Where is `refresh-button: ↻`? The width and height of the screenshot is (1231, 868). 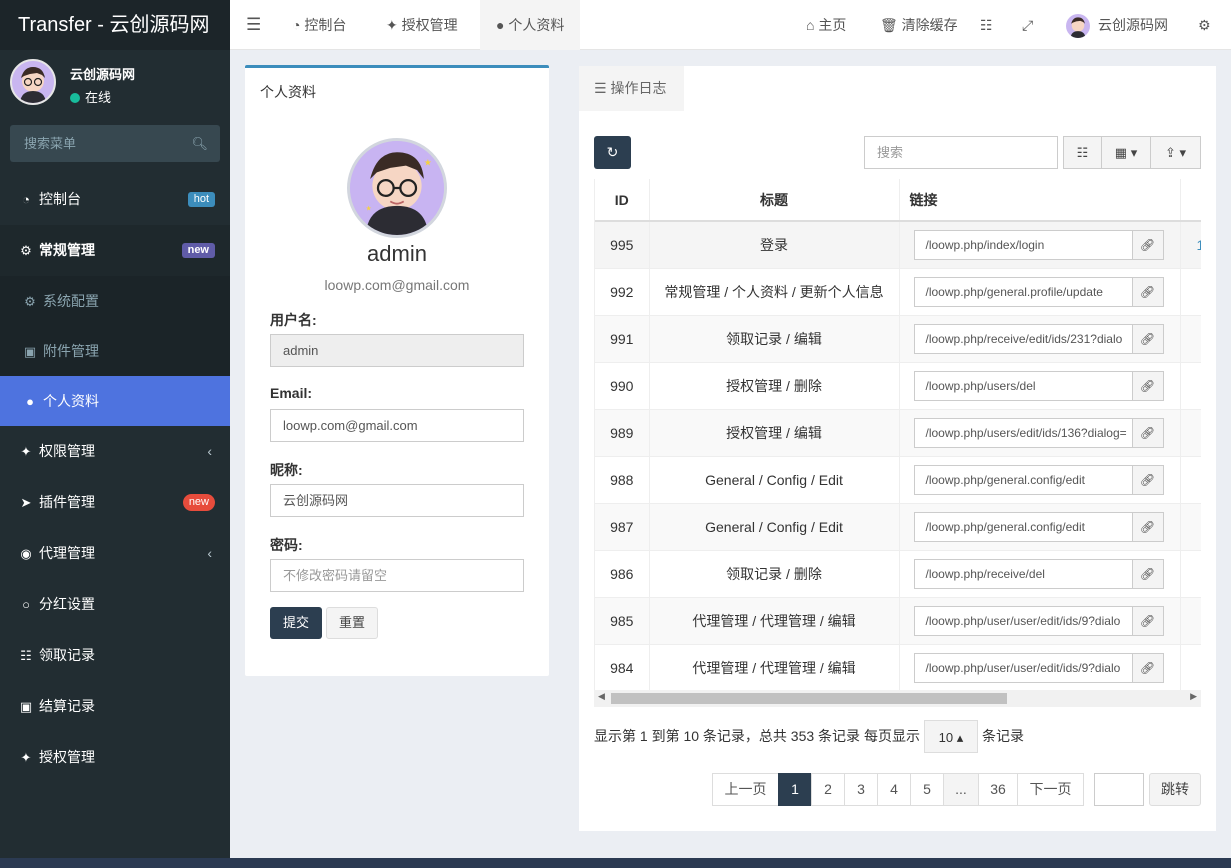
refresh-button: ↻ is located at coordinates (612, 152).